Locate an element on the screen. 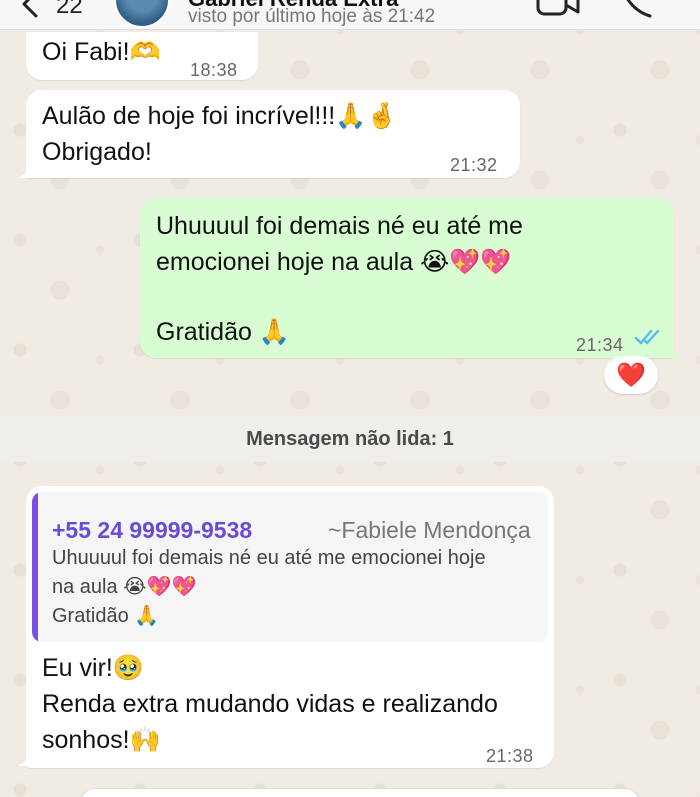 The image size is (700, 797). quote-sender-phone: +55 24 99999-9538 is located at coordinates (152, 530).